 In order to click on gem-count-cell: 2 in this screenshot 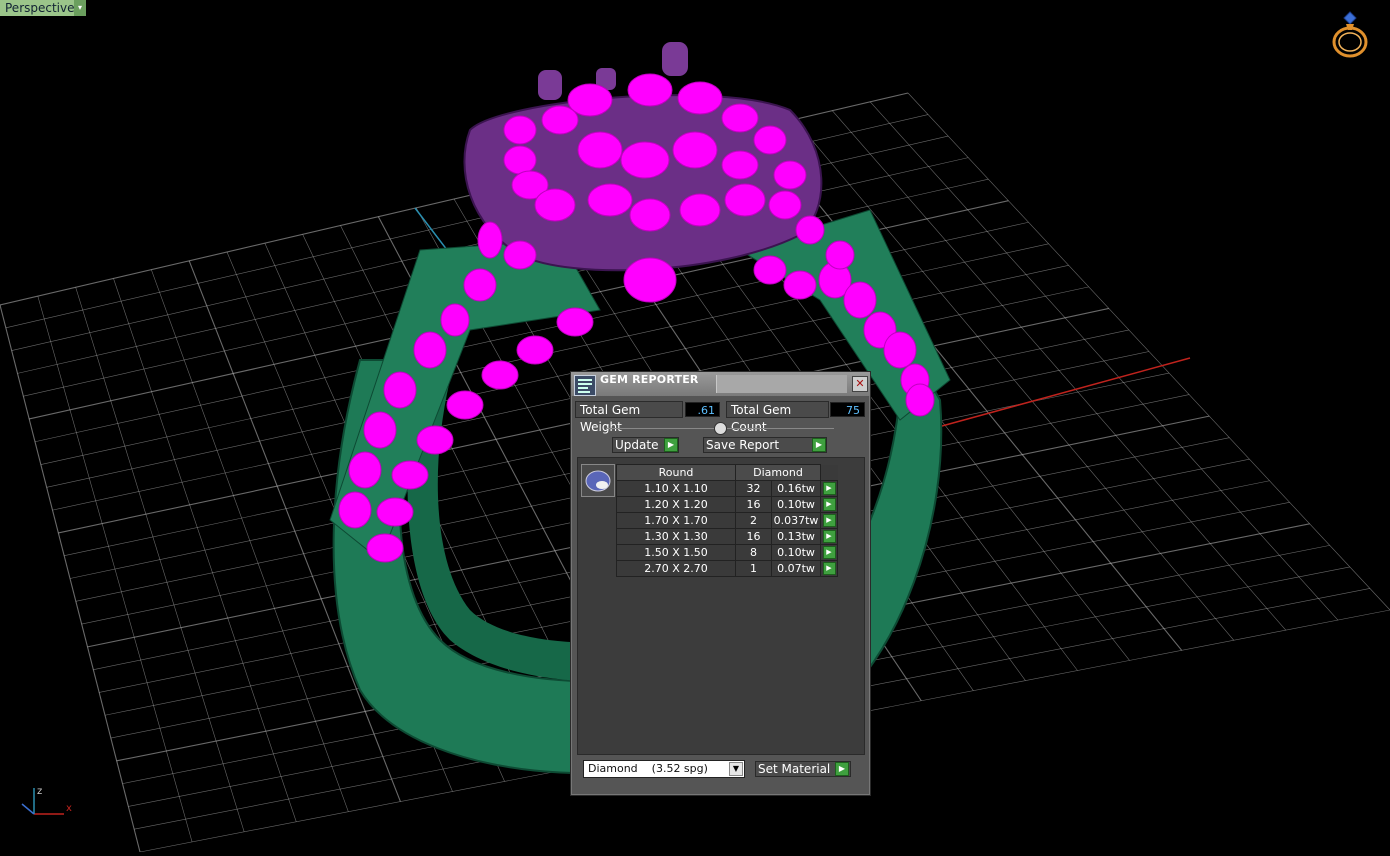, I will do `click(753, 520)`.